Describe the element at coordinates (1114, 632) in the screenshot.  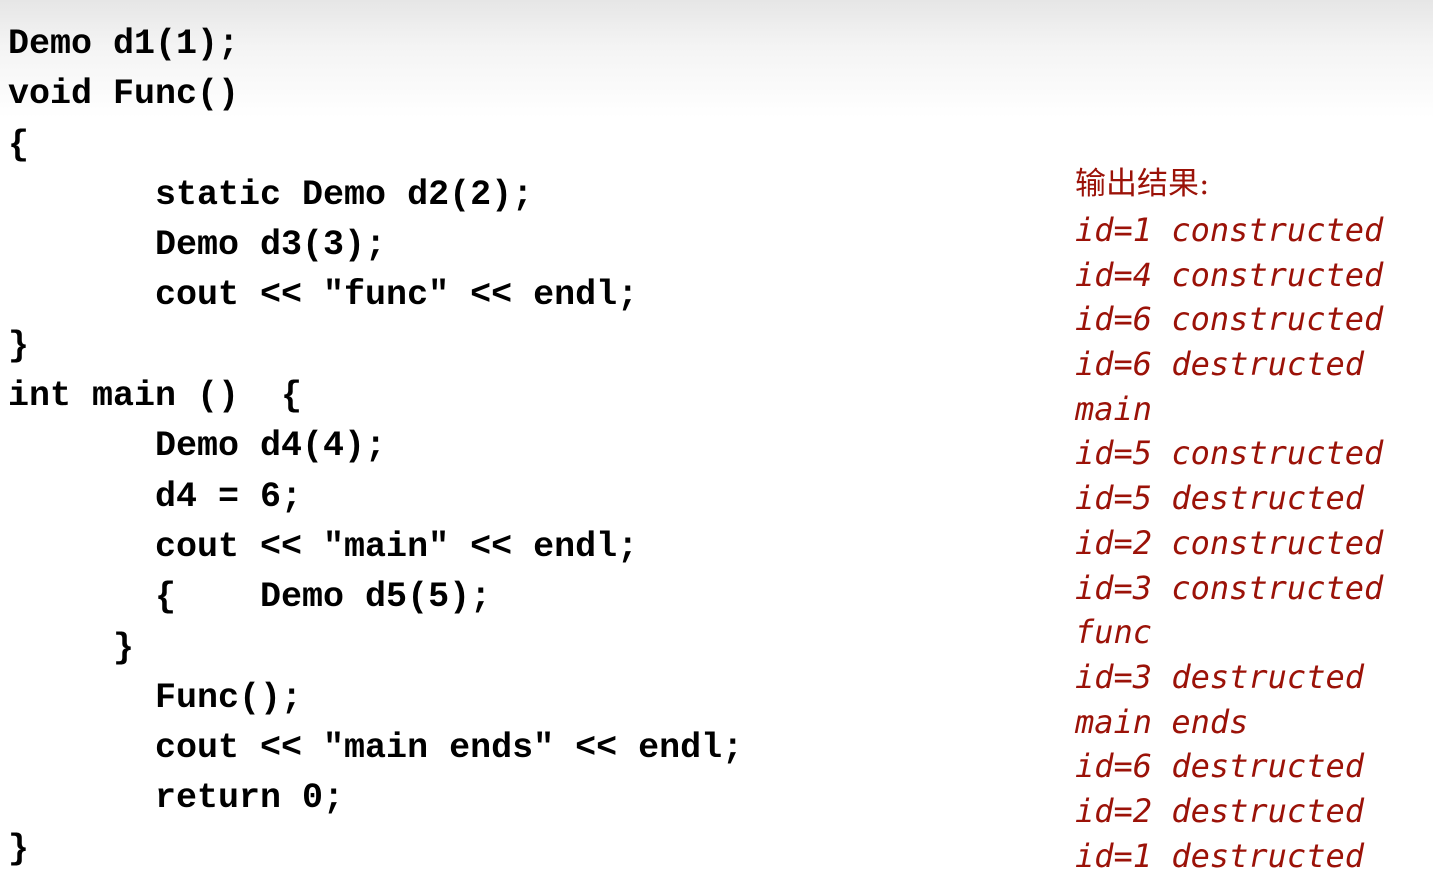
I see `output-line: func` at that location.